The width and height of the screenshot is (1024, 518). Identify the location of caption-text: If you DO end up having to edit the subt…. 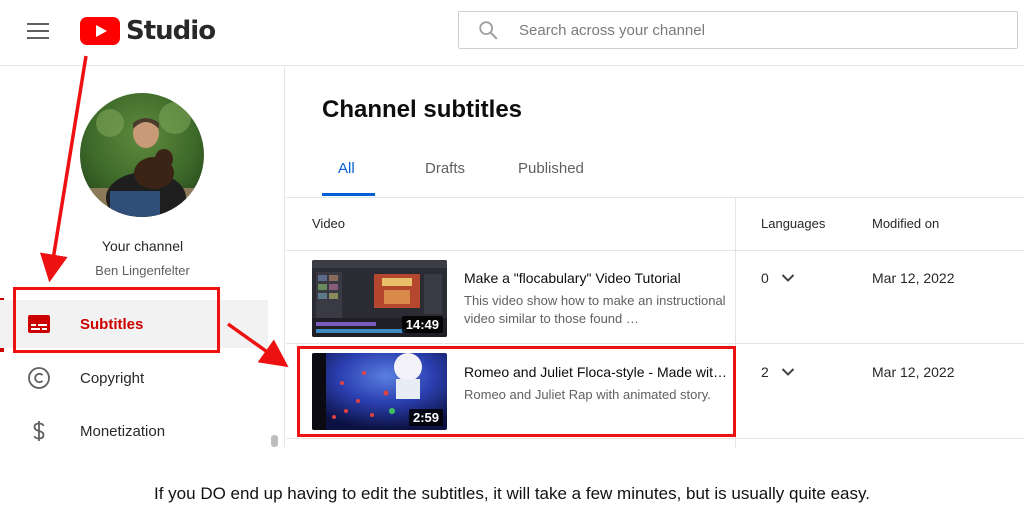
(512, 493).